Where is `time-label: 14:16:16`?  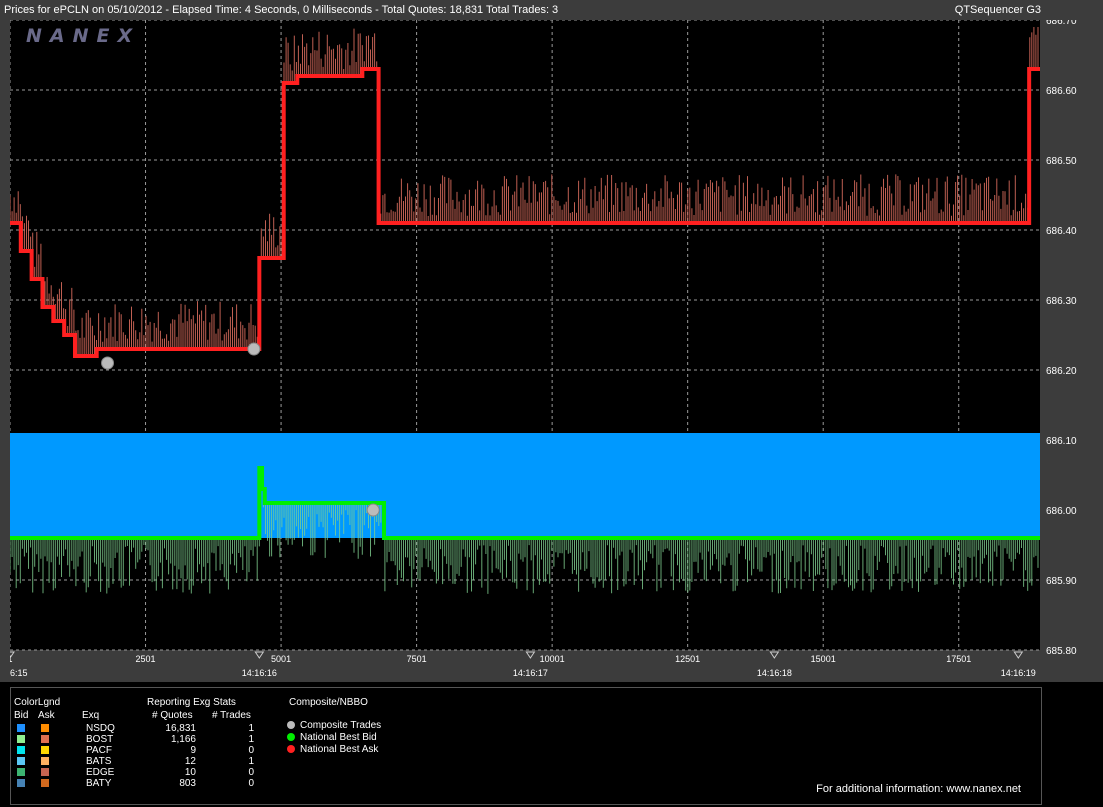 time-label: 14:16:16 is located at coordinates (259, 673).